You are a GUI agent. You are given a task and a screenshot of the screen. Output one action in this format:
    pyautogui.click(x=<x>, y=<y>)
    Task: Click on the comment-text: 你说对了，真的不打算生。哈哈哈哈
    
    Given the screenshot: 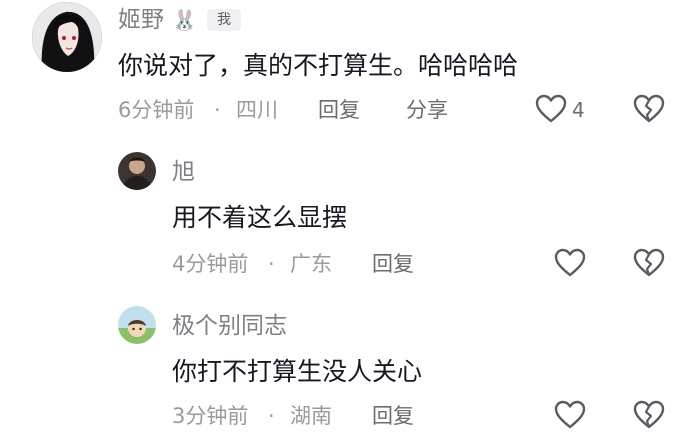 What is the action you would take?
    pyautogui.click(x=318, y=65)
    